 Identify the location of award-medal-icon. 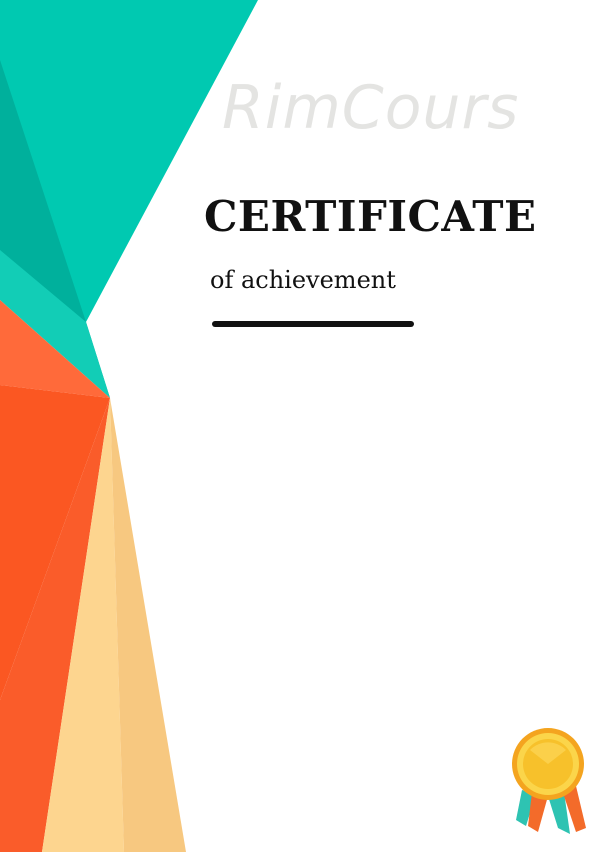
(549, 781).